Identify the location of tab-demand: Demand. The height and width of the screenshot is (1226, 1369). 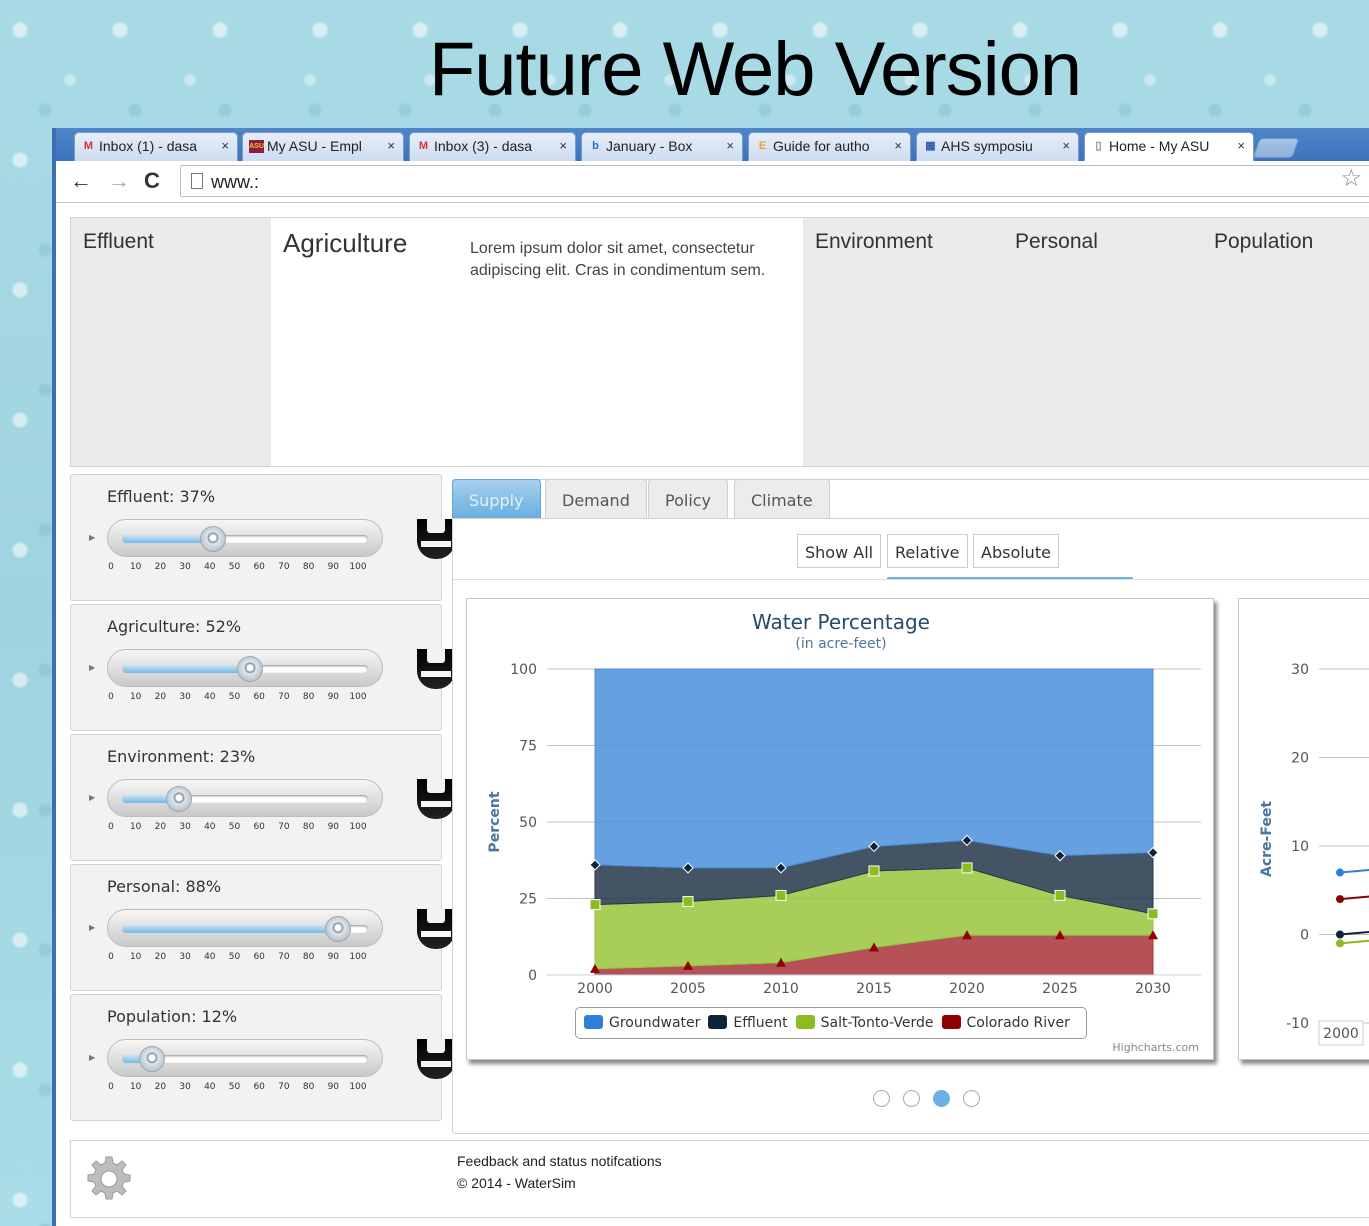
(596, 498).